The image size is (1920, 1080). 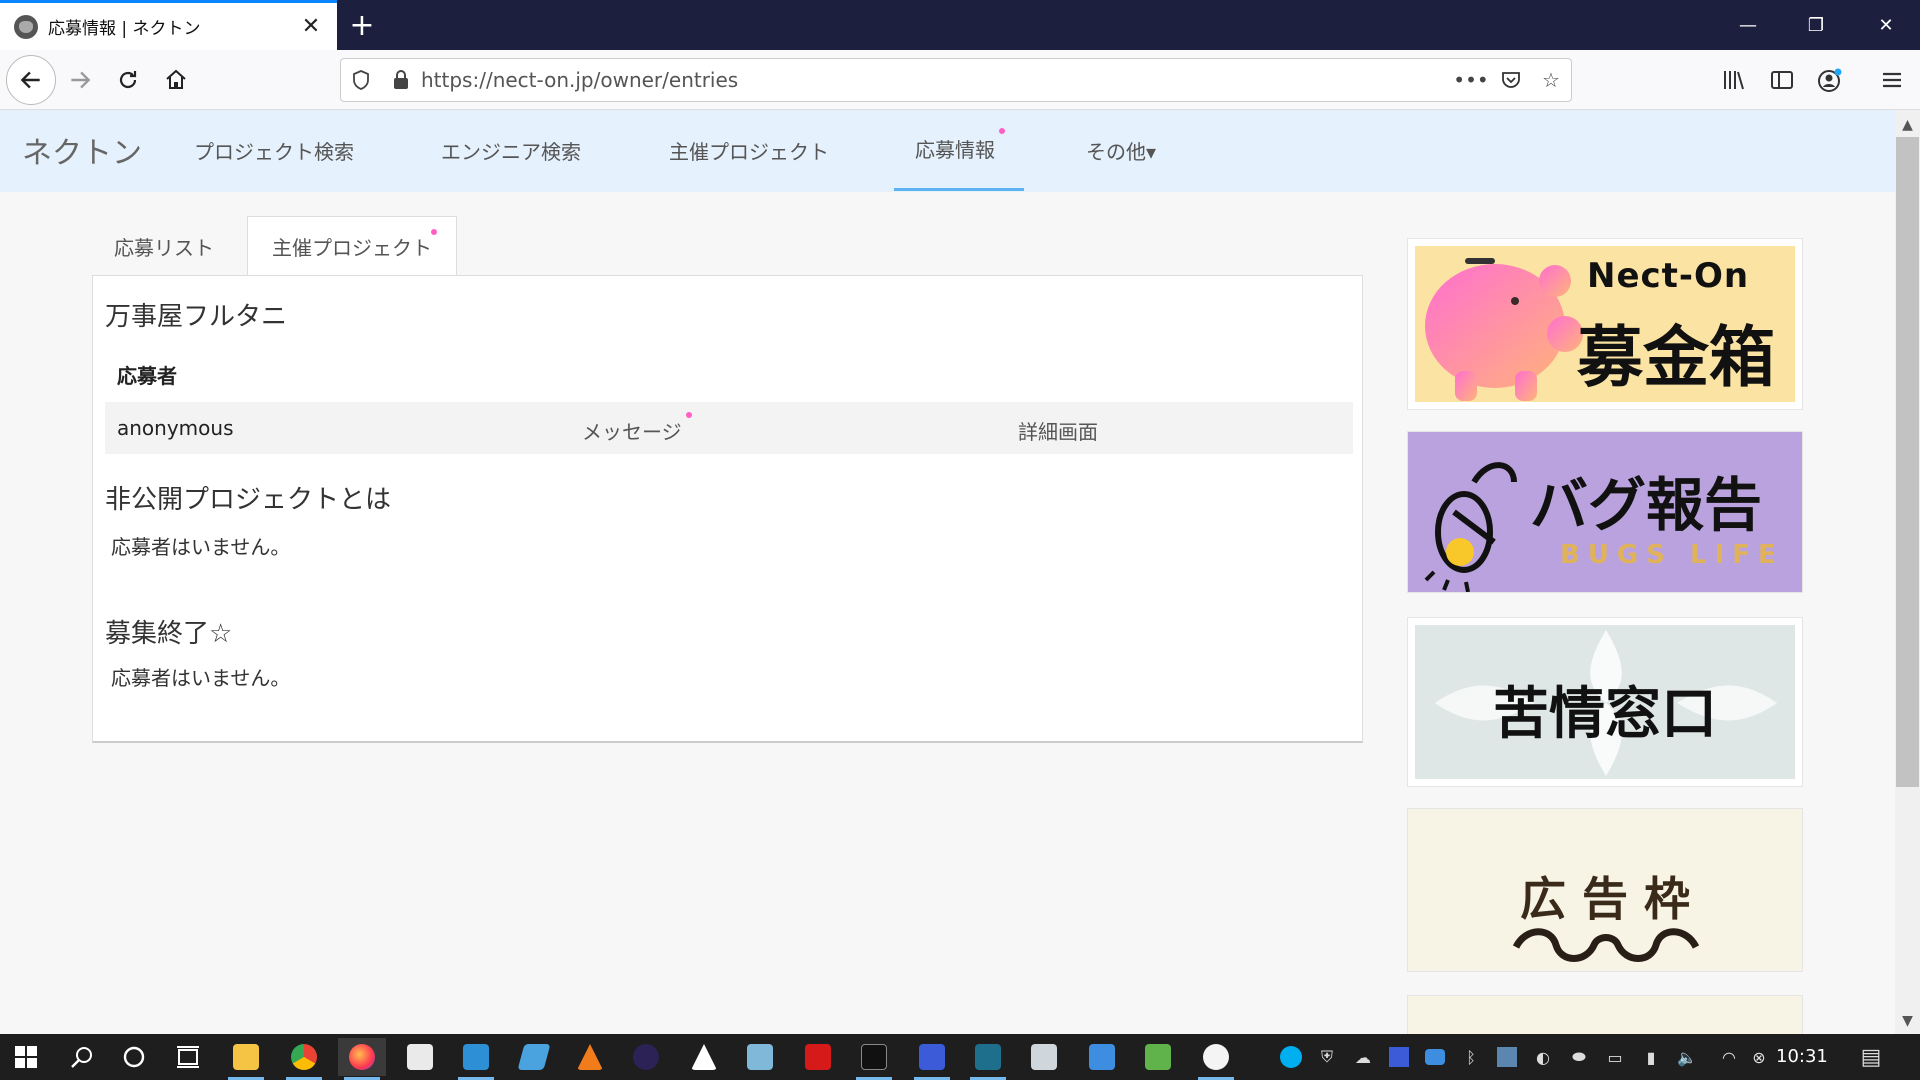 What do you see at coordinates (1907, 125) in the screenshot?
I see `scroll-up-icon: ▲` at bounding box center [1907, 125].